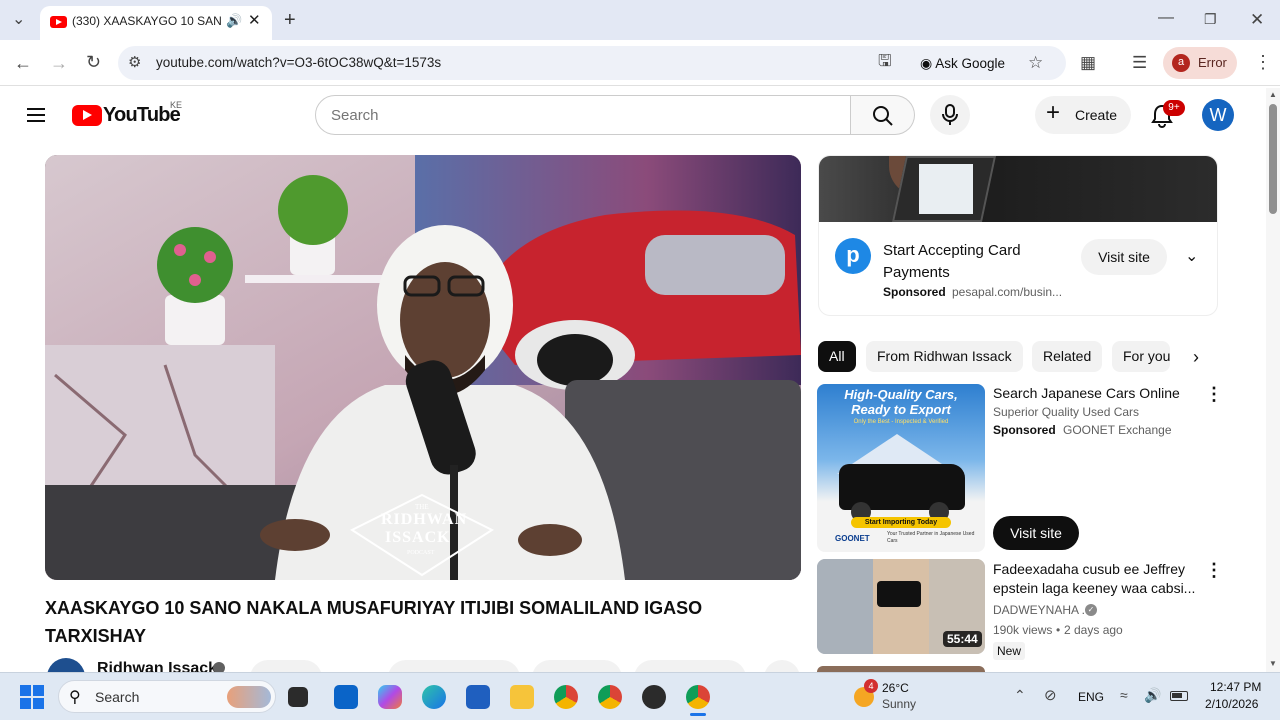  I want to click on chip-for-you: For you, so click(1141, 356).